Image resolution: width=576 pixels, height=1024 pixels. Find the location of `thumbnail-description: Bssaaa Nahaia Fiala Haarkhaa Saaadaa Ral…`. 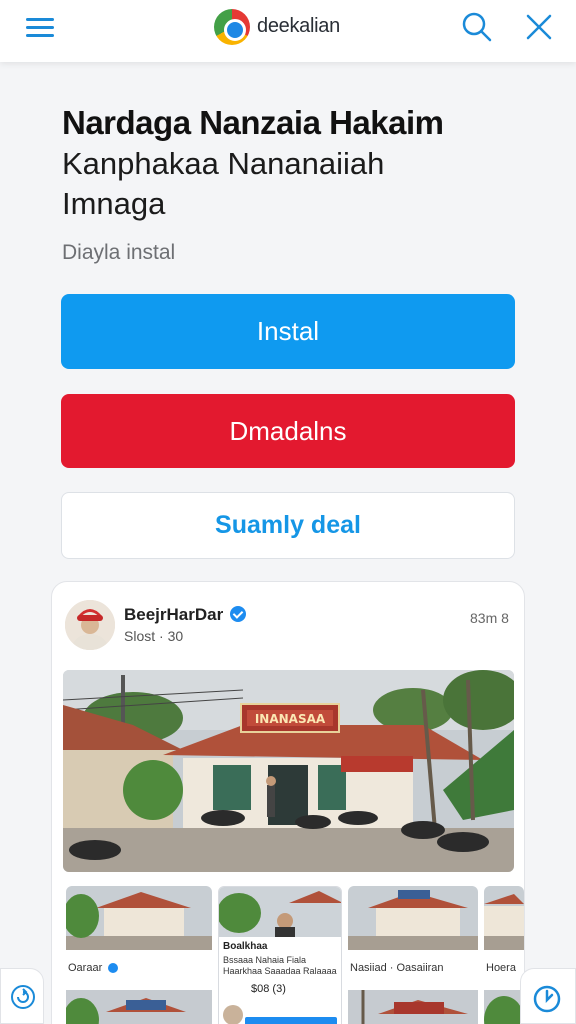

thumbnail-description: Bssaaa Nahaia Fiala Haarkhaa Saaadaa Ral… is located at coordinates (280, 965).